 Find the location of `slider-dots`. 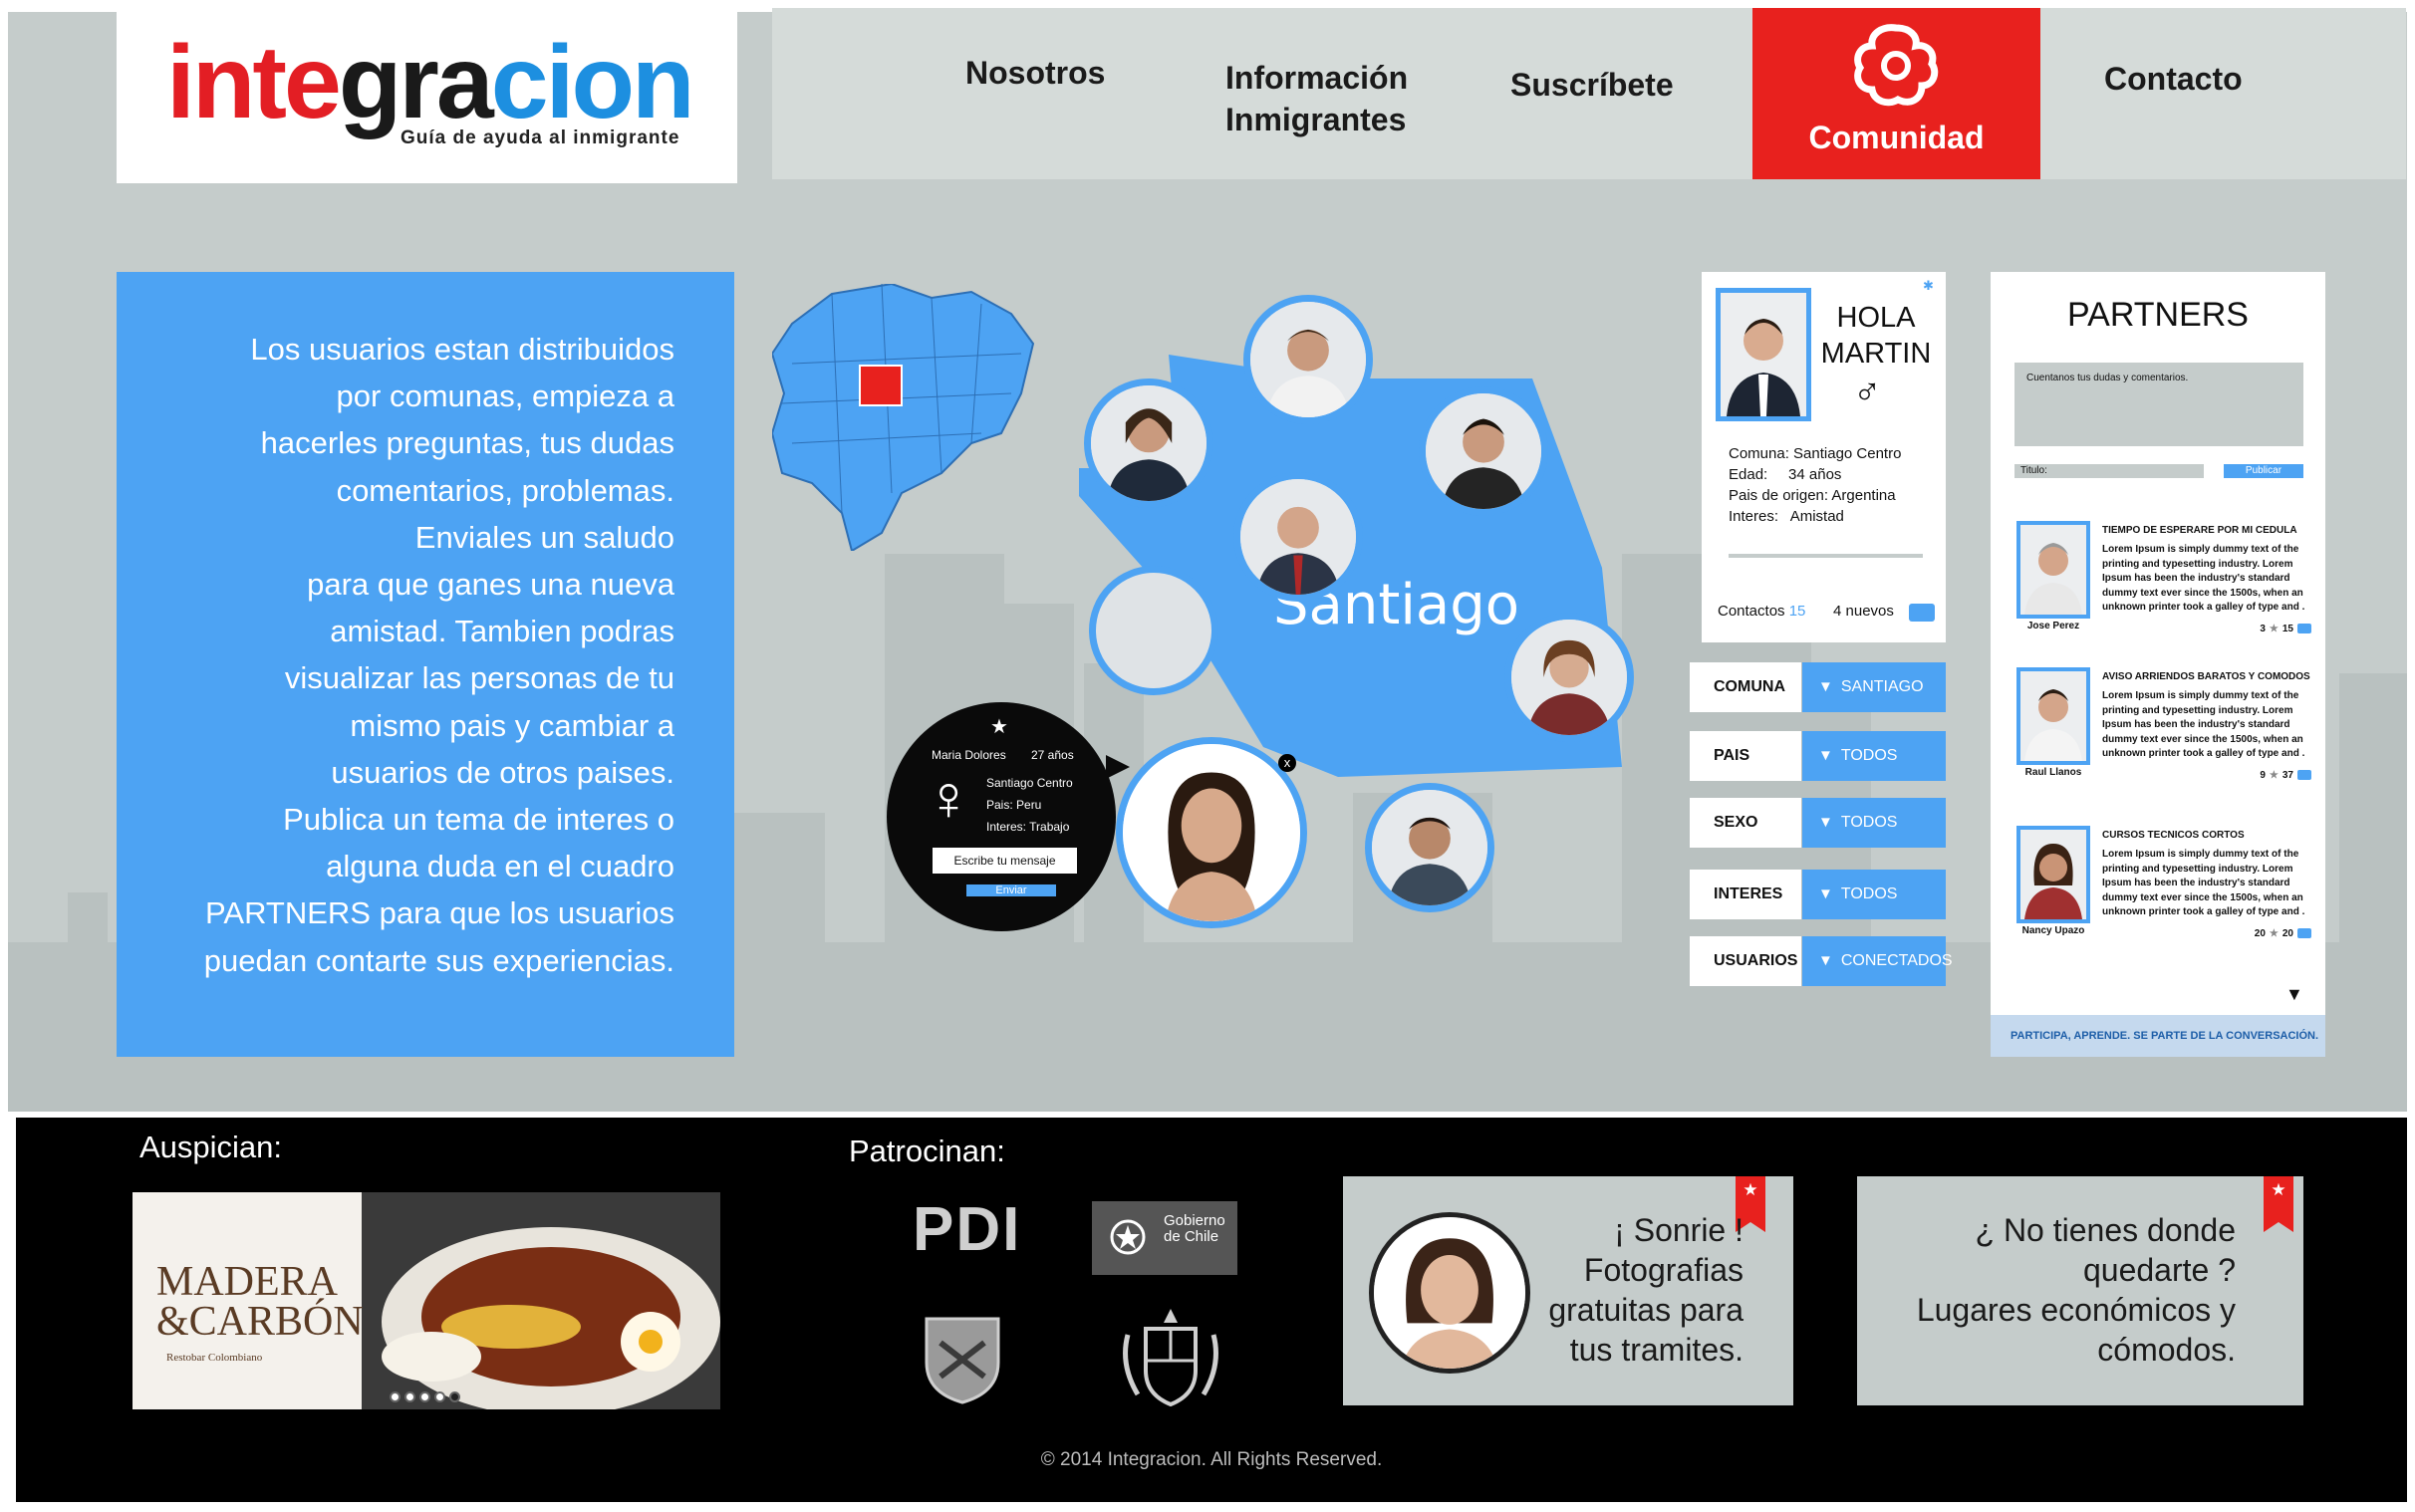

slider-dots is located at coordinates (427, 1398).